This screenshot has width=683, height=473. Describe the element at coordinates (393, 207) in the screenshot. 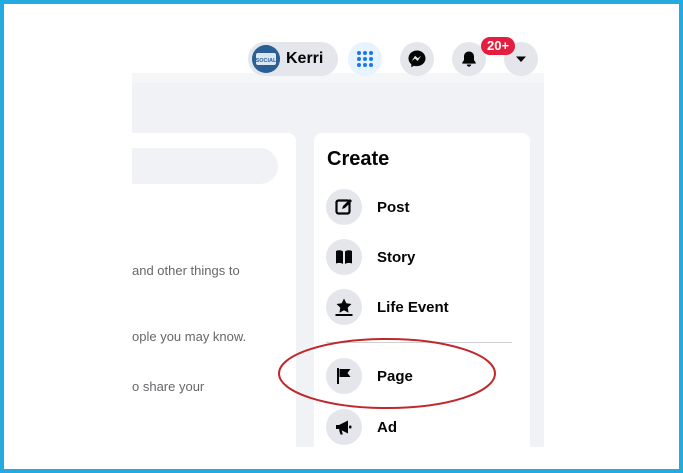

I see `create-item-label: Post` at that location.